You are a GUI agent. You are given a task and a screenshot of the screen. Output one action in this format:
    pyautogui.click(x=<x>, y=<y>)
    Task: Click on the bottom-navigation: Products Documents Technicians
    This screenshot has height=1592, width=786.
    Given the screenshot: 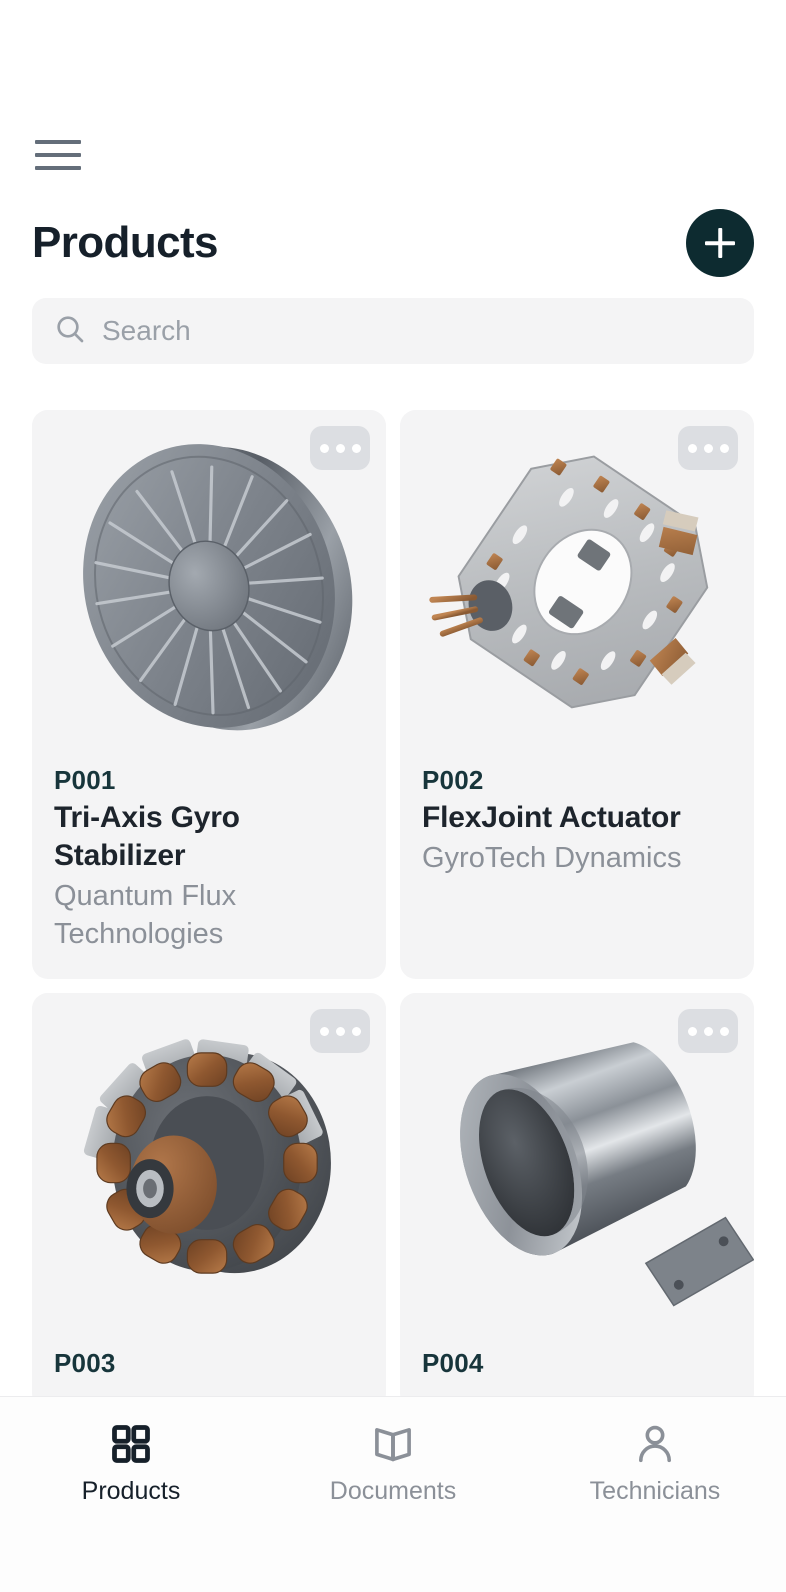 What is the action you would take?
    pyautogui.click(x=393, y=1494)
    